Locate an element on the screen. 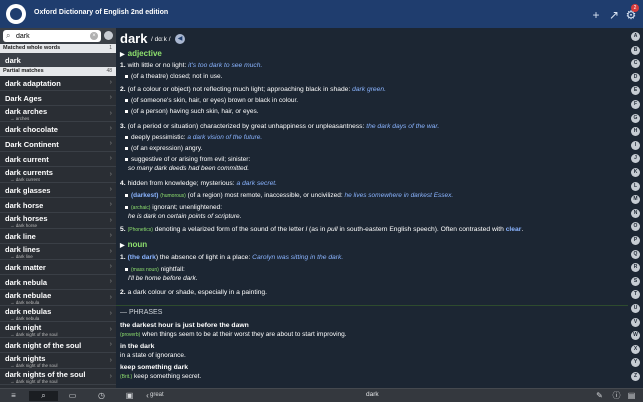 The height and width of the screenshot is (402, 643). list-item: dark lines → dark line › is located at coordinates (58, 252).